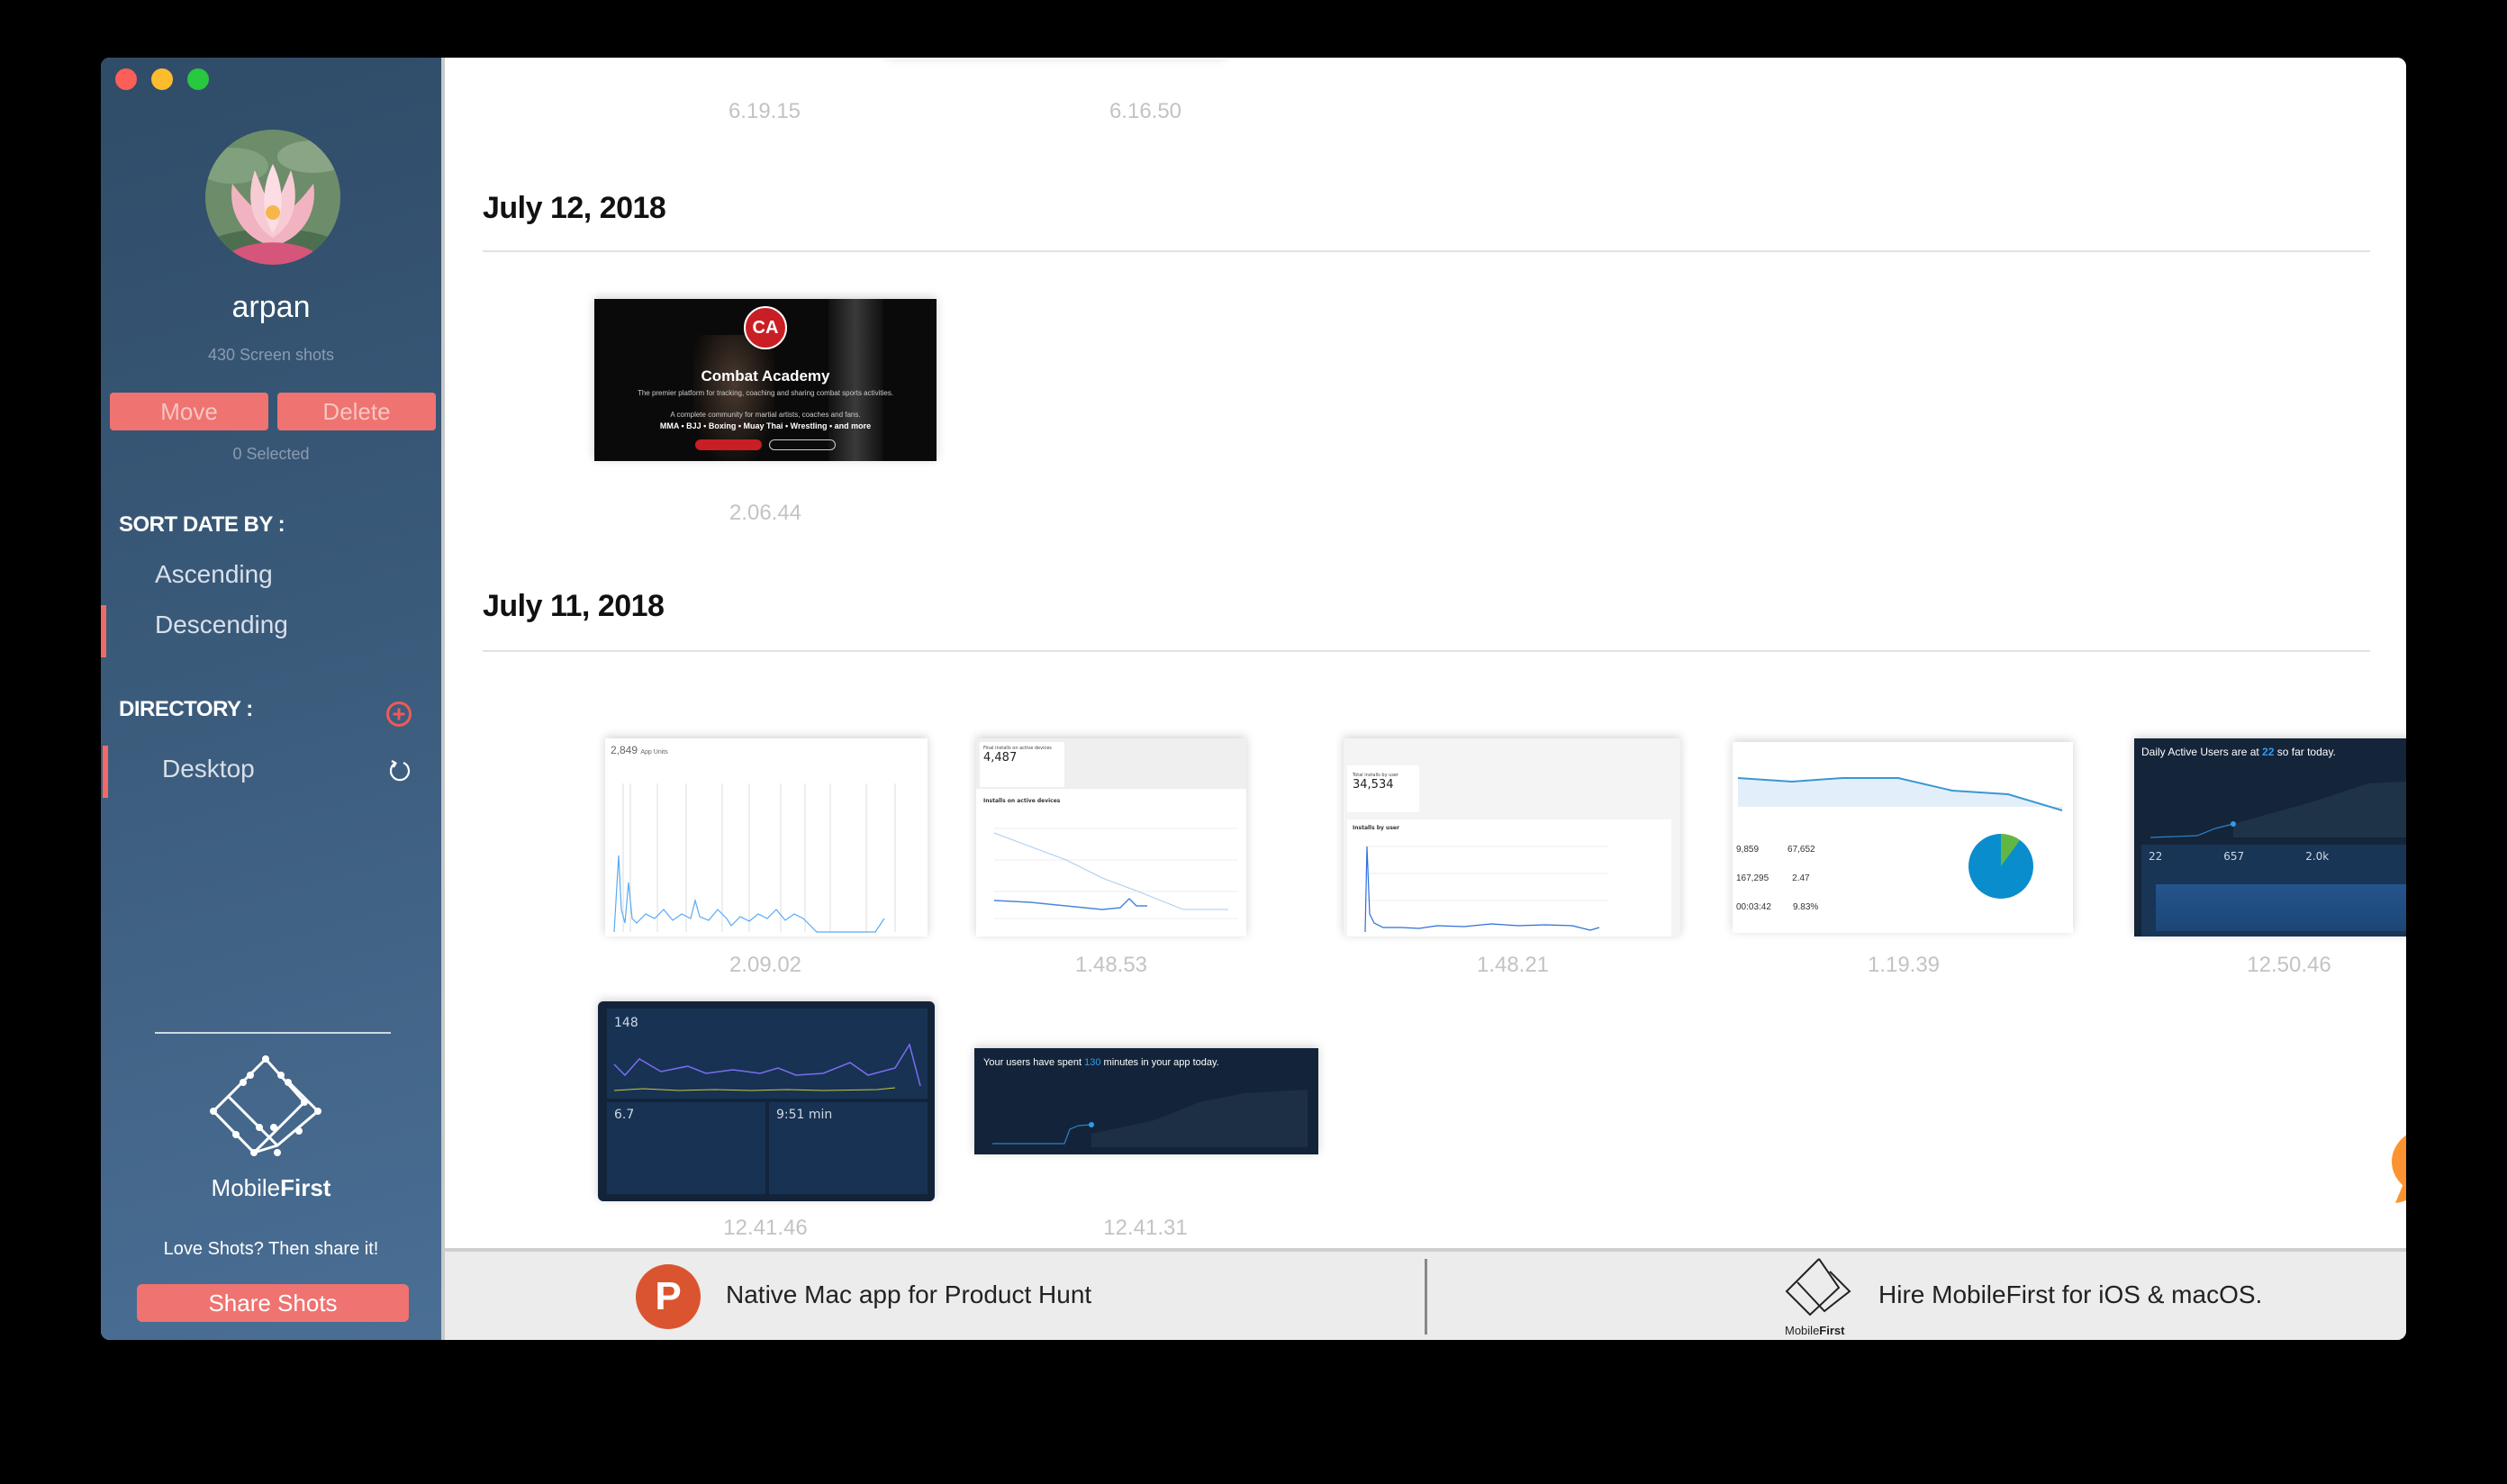 The width and height of the screenshot is (2507, 1484). Describe the element at coordinates (626, 1023) in the screenshot. I see `thumbnail-metric: 148` at that location.